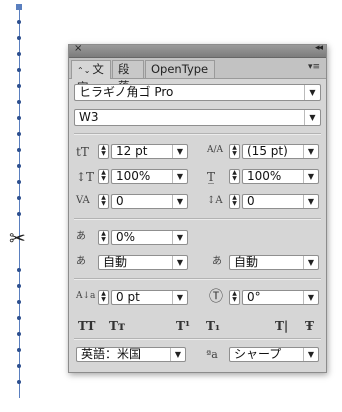 This screenshot has height=412, width=342. Describe the element at coordinates (120, 201) in the screenshot. I see `kerning-value: 0` at that location.